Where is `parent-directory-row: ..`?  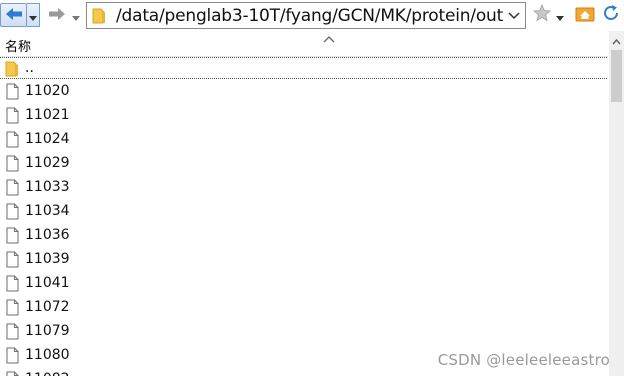 parent-directory-row: .. is located at coordinates (303, 68).